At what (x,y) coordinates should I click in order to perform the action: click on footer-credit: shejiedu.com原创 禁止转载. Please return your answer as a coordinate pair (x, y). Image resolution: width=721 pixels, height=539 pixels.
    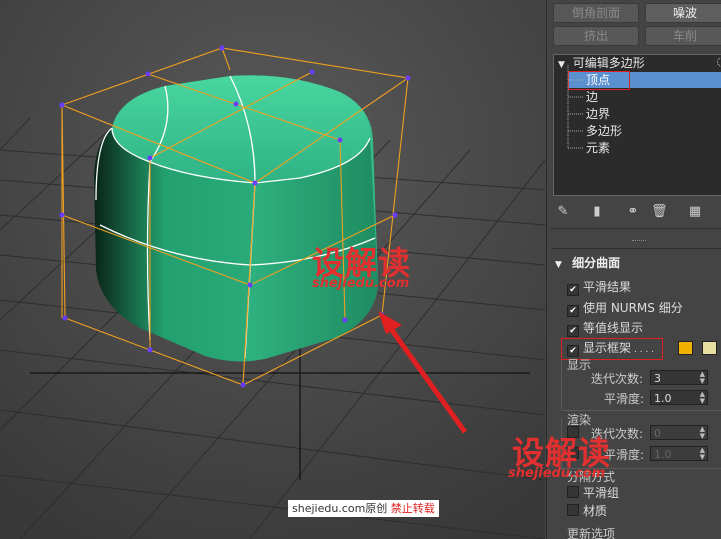
    Looking at the image, I should click on (363, 508).